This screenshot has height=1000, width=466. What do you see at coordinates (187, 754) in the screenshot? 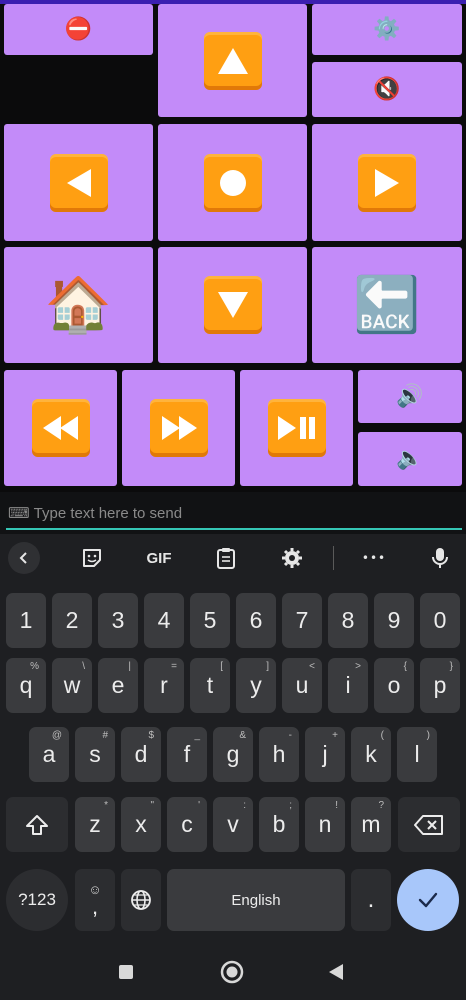
I see `key-f: _ f` at bounding box center [187, 754].